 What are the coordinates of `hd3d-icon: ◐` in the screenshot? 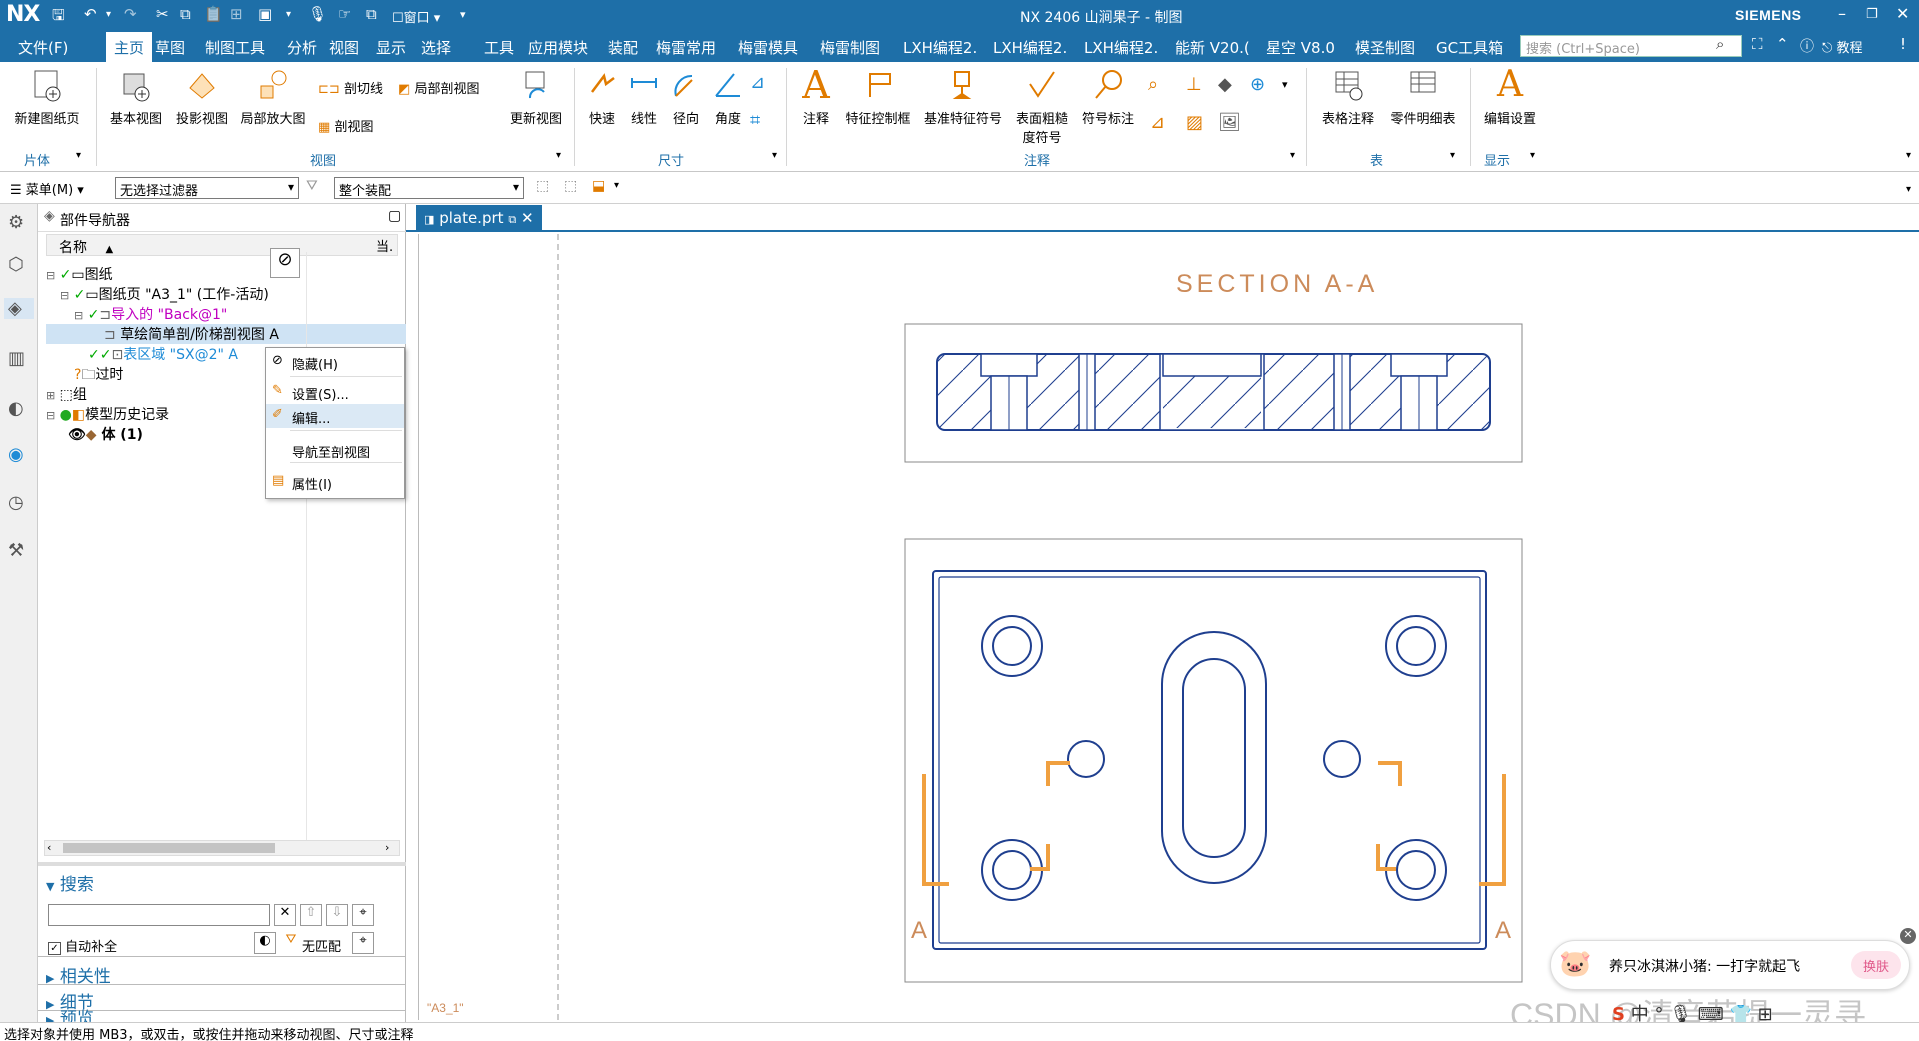 It's located at (16, 408).